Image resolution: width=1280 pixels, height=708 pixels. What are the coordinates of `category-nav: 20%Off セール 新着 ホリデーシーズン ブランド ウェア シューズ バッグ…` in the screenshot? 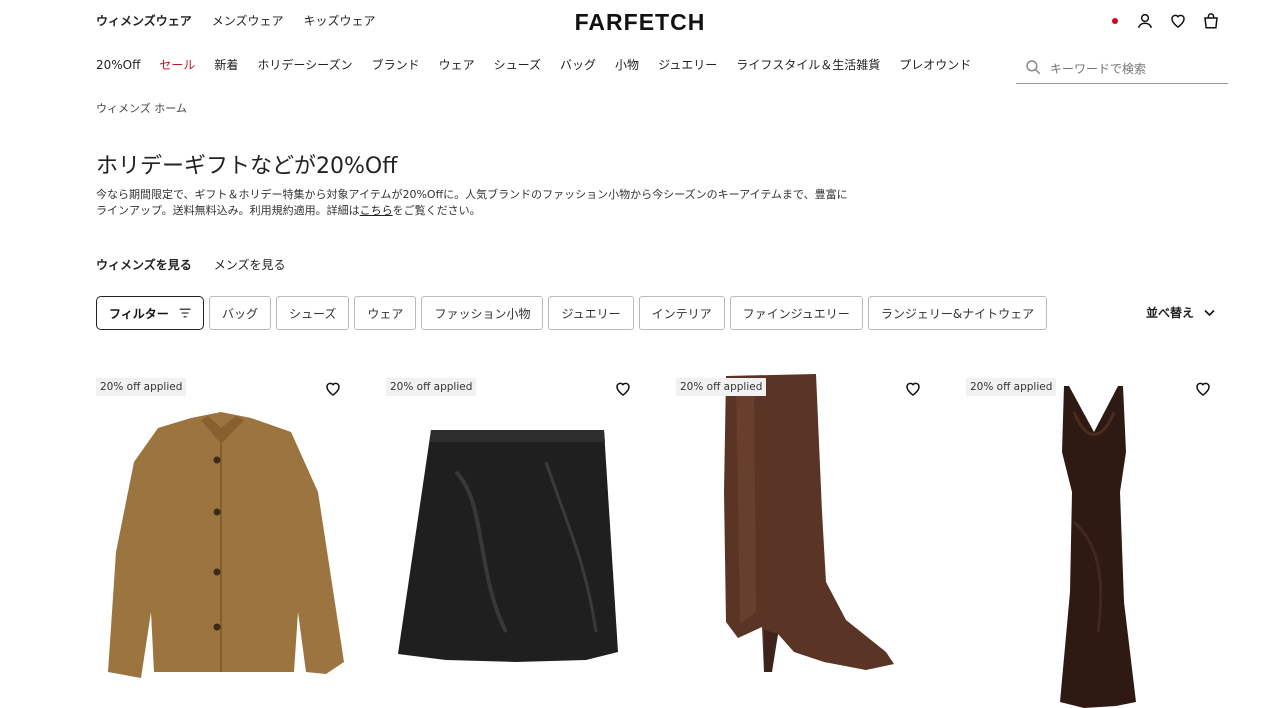 It's located at (543, 65).